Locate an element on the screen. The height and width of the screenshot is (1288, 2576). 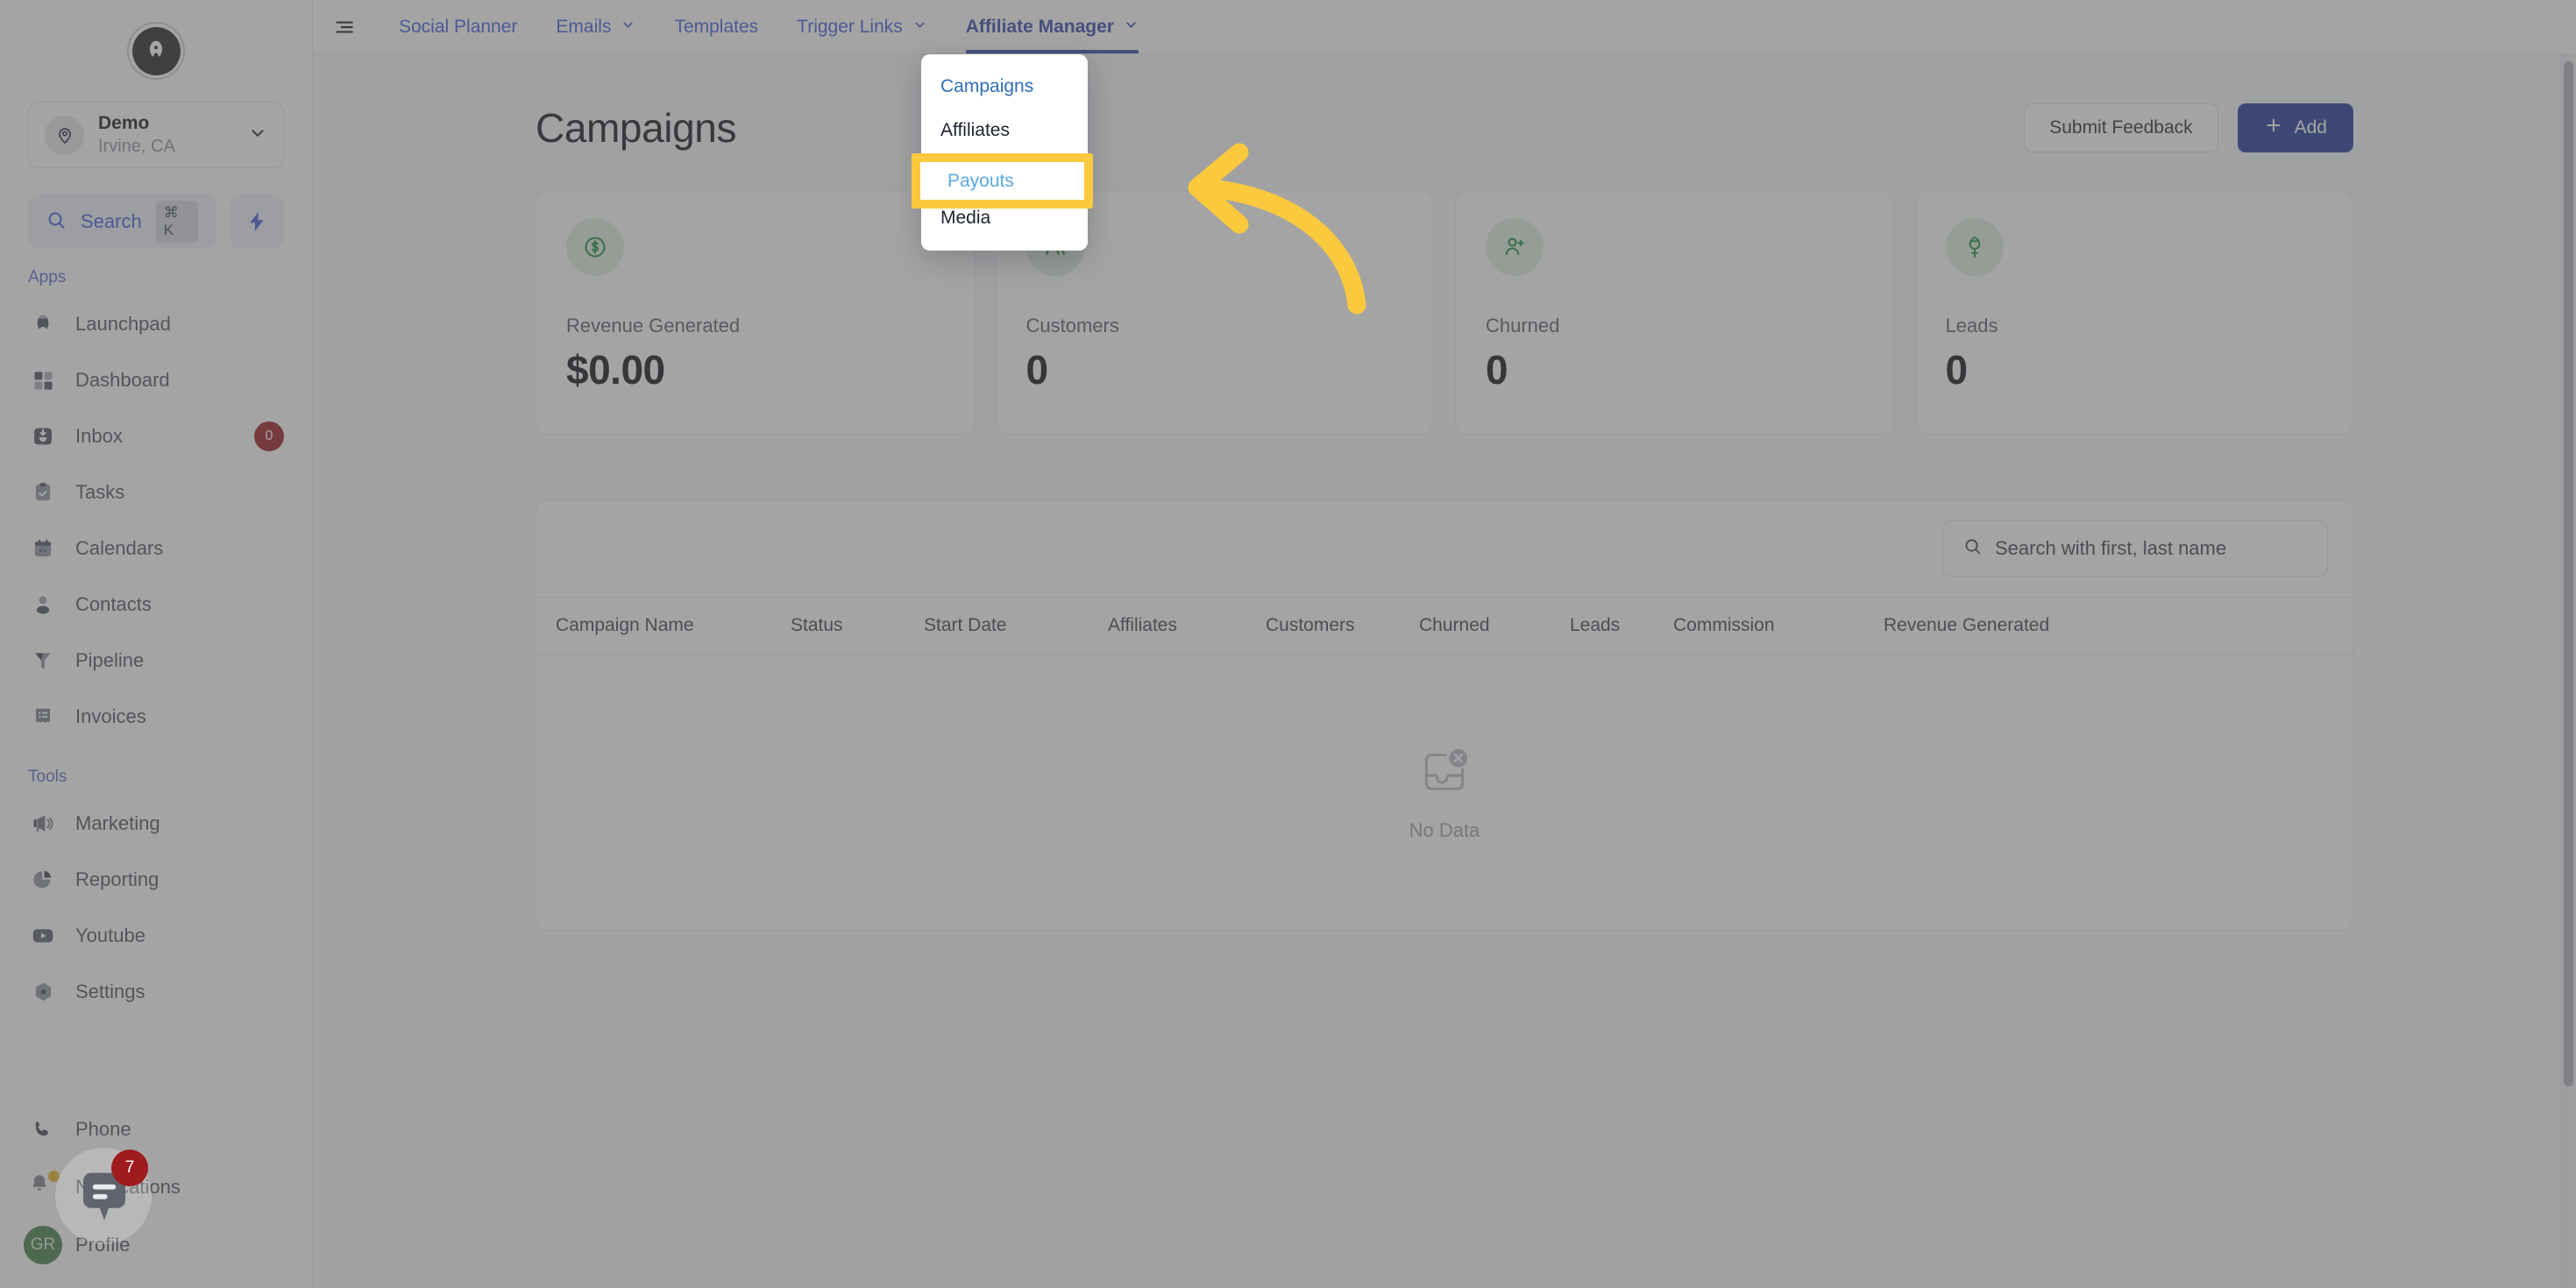
vertical-scrollbar is located at coordinates (2568, 671).